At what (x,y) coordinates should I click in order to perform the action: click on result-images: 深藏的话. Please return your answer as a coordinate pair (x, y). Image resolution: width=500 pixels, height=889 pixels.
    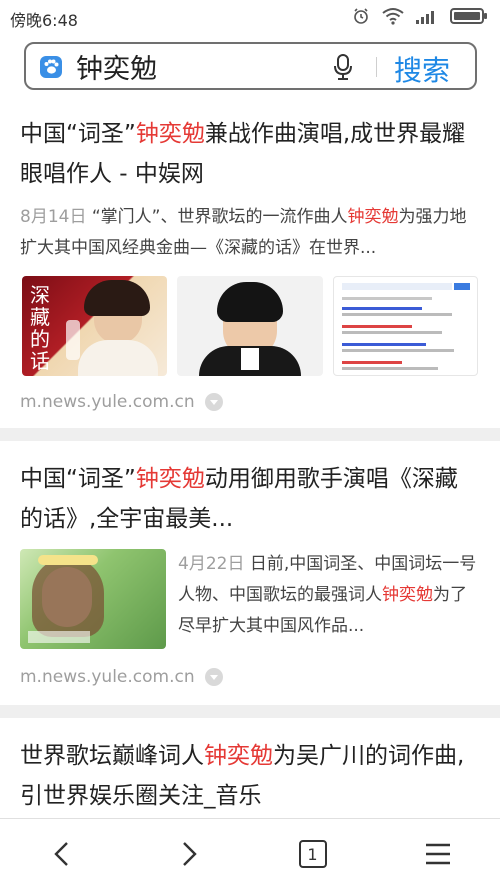
    Looking at the image, I should click on (250, 326).